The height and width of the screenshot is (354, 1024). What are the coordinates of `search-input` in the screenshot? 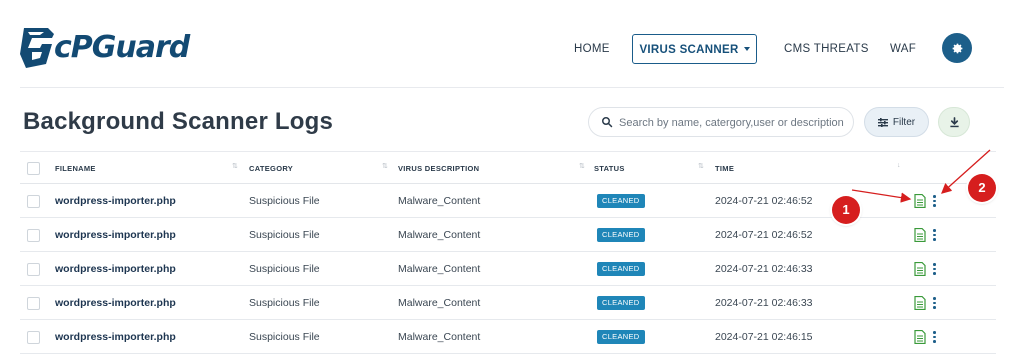 It's located at (733, 123).